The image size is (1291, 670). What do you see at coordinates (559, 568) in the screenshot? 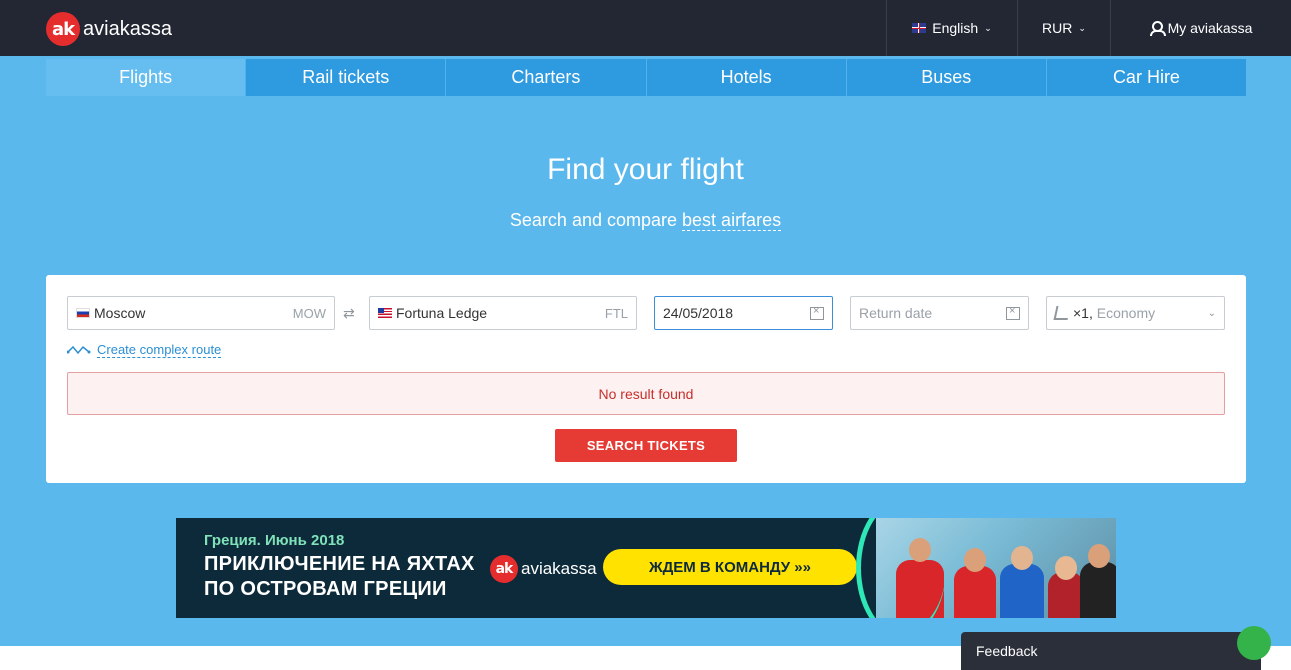
I see `banner-logo-text: aviakassa` at bounding box center [559, 568].